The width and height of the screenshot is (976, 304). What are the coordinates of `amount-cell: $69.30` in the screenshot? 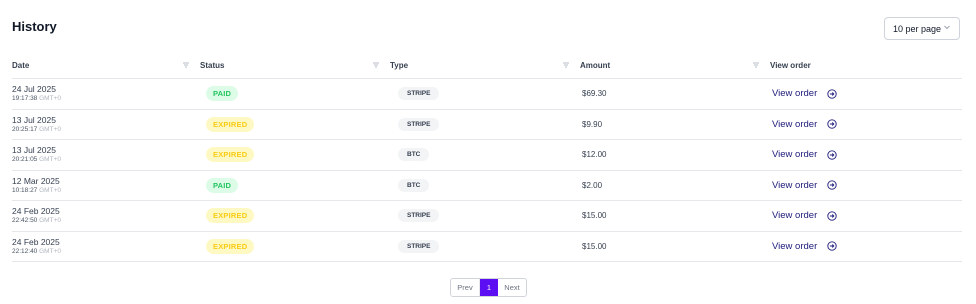 It's located at (677, 94).